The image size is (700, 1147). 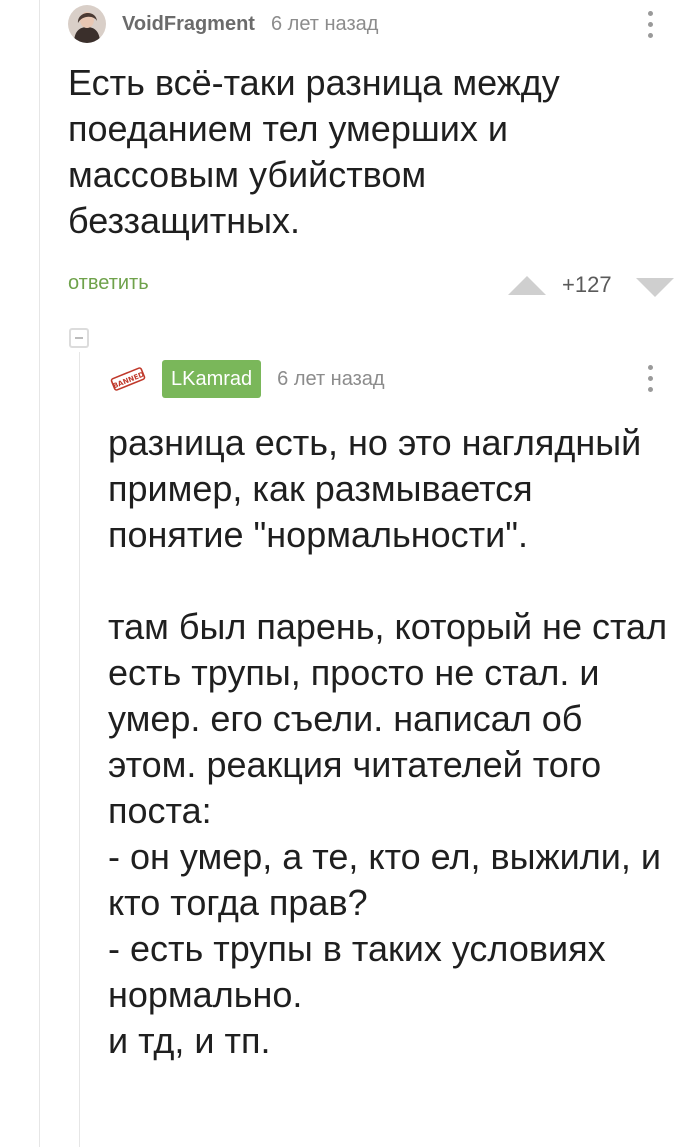 I want to click on comment-header: VoidFragment 6 лет назад, so click(x=223, y=24).